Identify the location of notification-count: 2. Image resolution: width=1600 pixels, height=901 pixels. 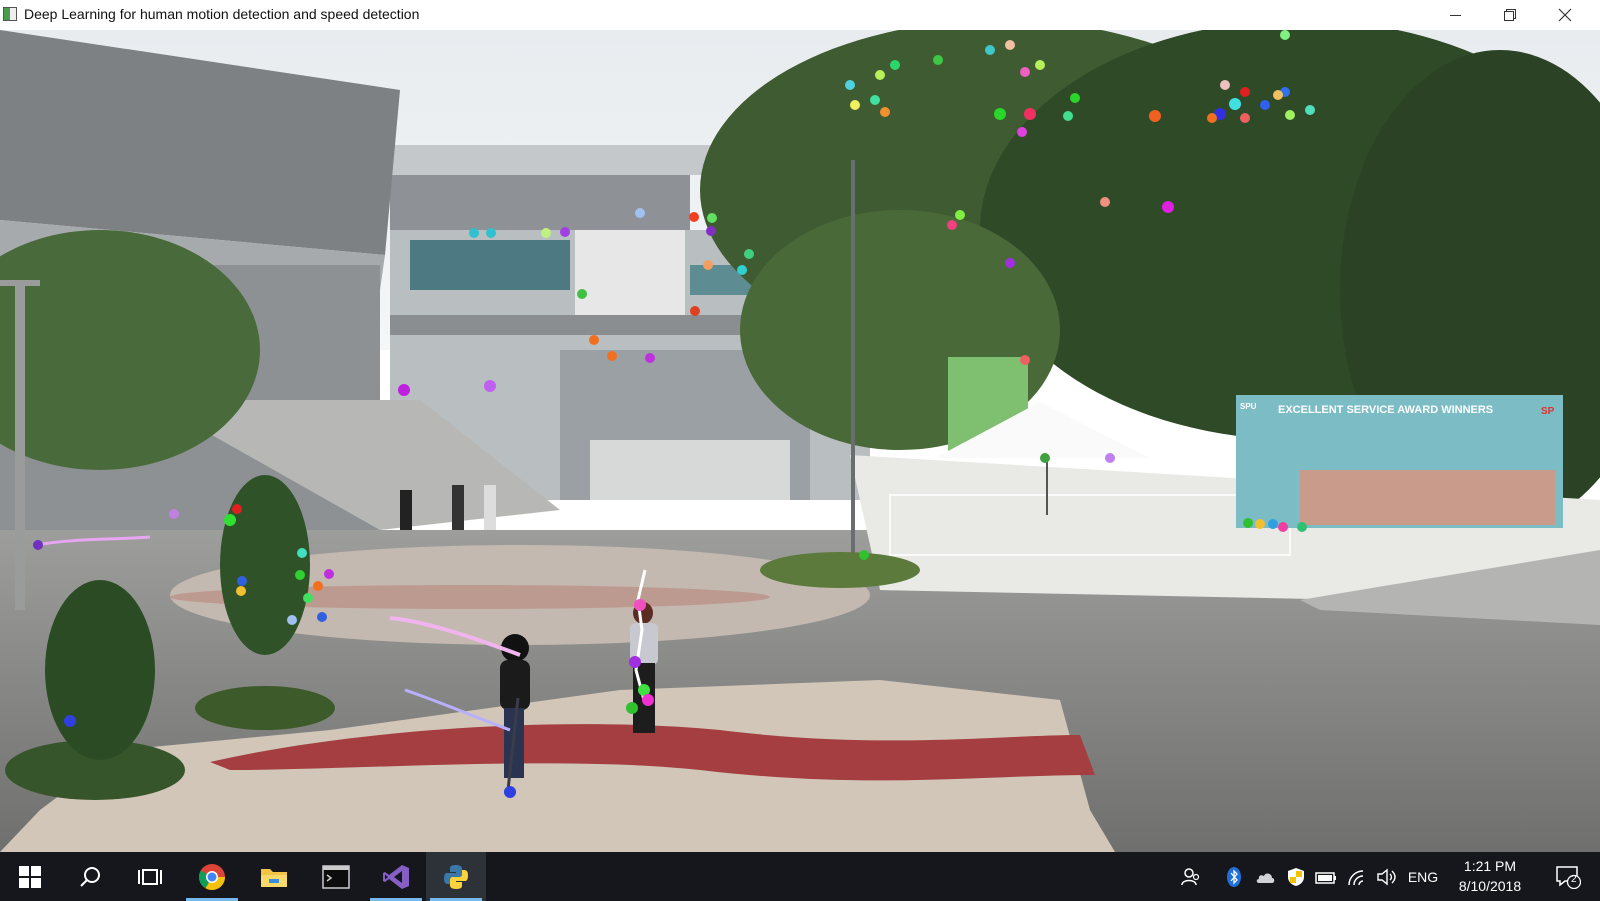
(1574, 879).